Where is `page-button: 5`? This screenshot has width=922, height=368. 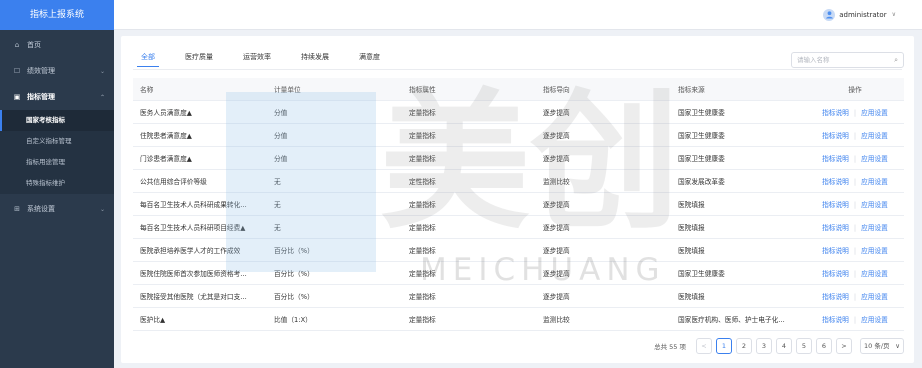 page-button: 5 is located at coordinates (804, 345).